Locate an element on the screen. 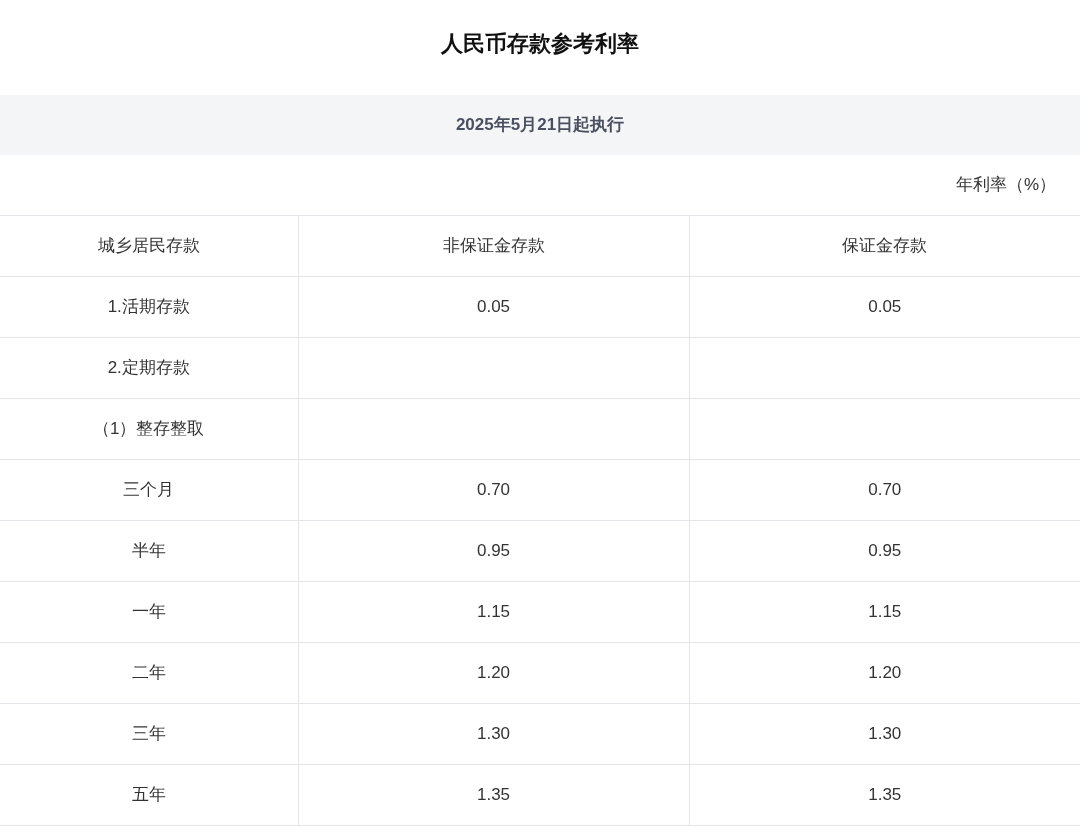 The width and height of the screenshot is (1080, 829). effective-date: 2025年5月21日起执行 is located at coordinates (540, 125).